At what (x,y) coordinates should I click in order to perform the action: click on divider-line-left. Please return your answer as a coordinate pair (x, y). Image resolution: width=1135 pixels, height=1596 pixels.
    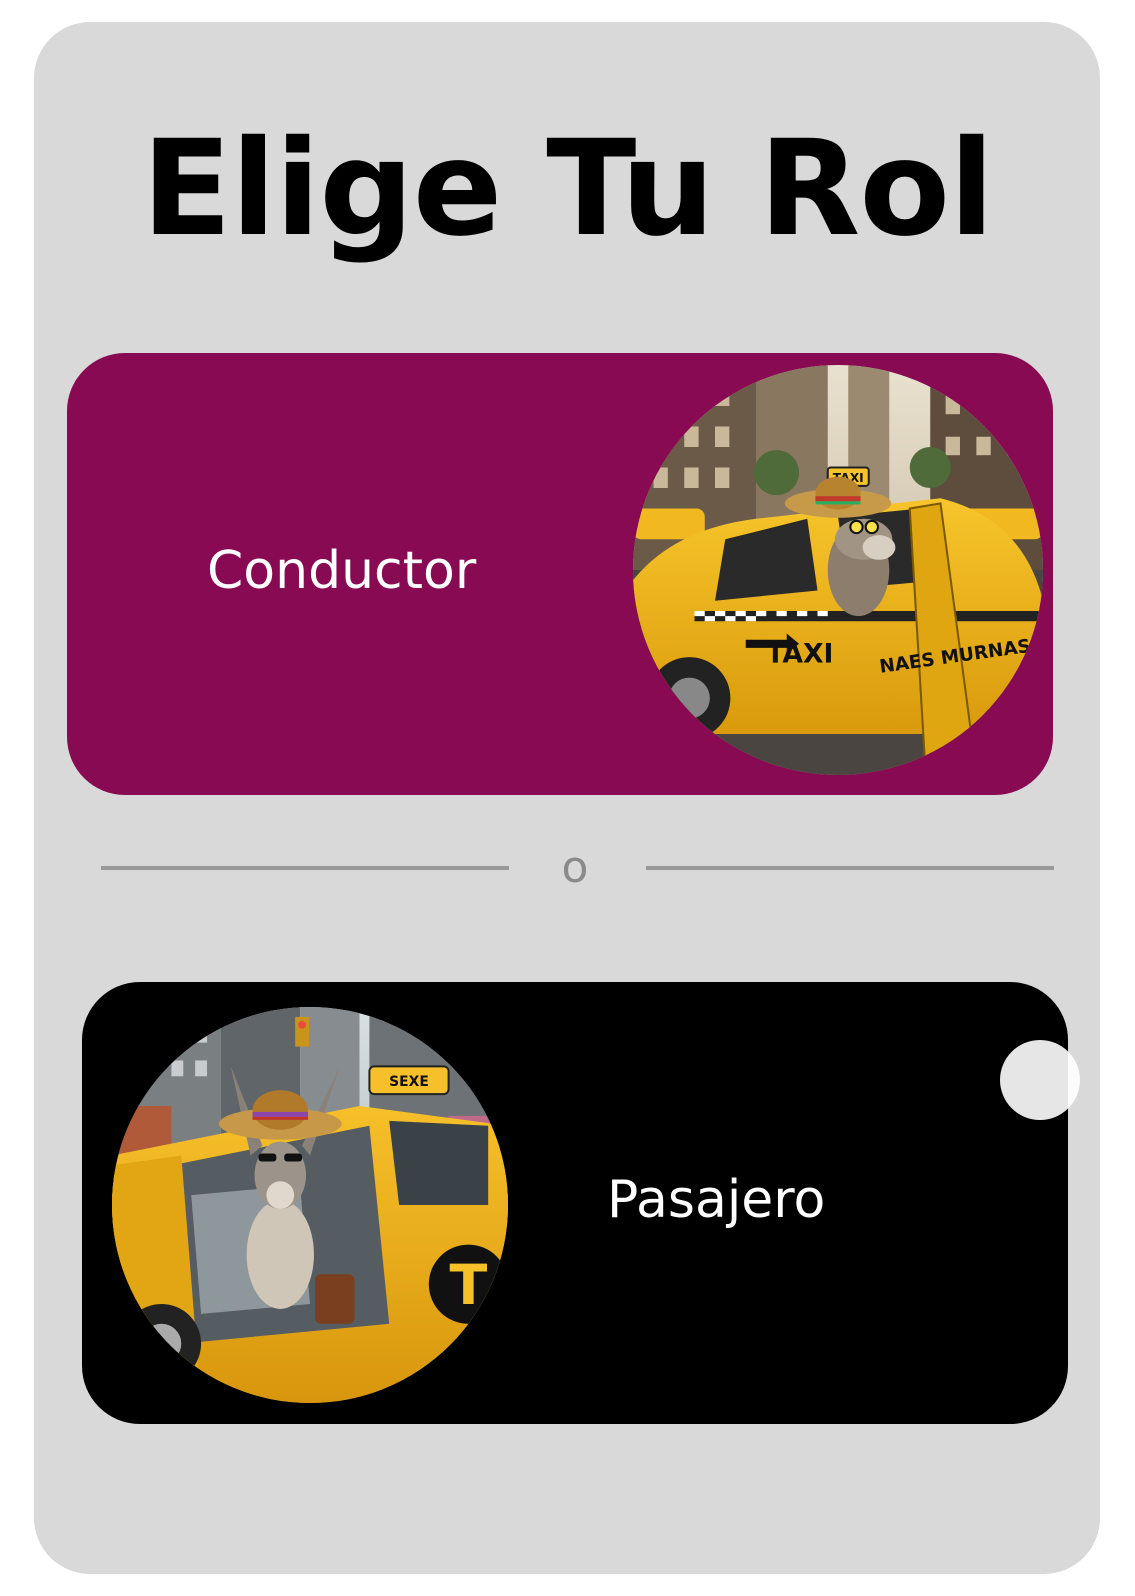
    Looking at the image, I should click on (305, 868).